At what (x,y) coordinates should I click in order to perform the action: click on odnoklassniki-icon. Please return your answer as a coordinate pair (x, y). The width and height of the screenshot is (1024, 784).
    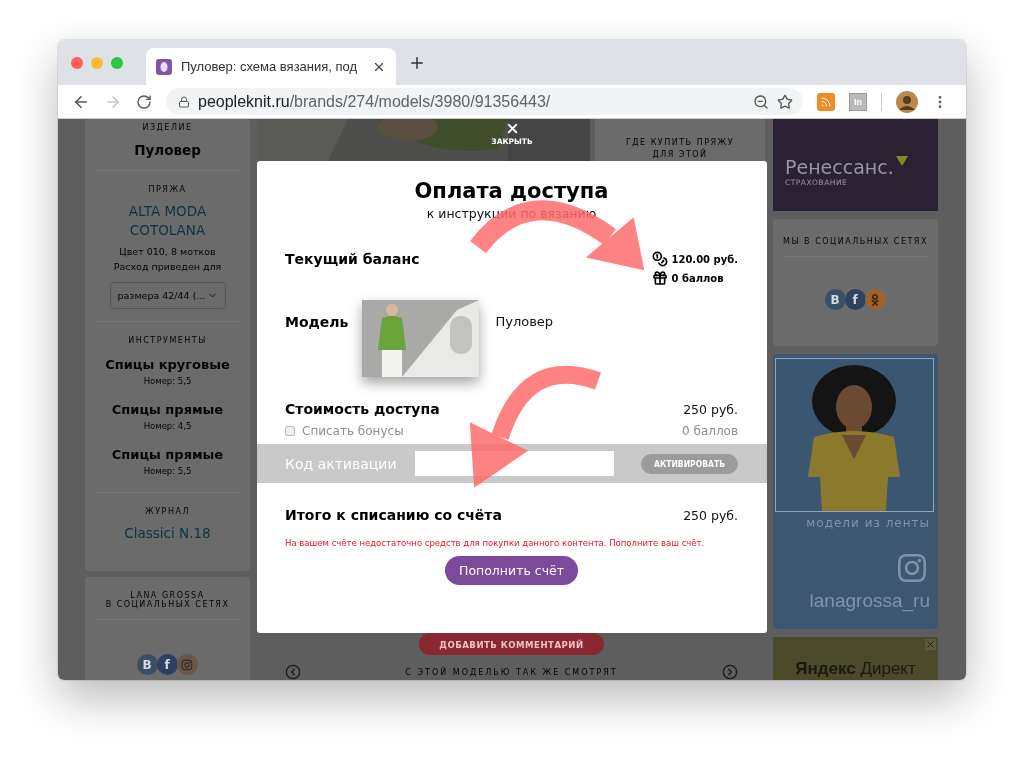
    Looking at the image, I should click on (875, 299).